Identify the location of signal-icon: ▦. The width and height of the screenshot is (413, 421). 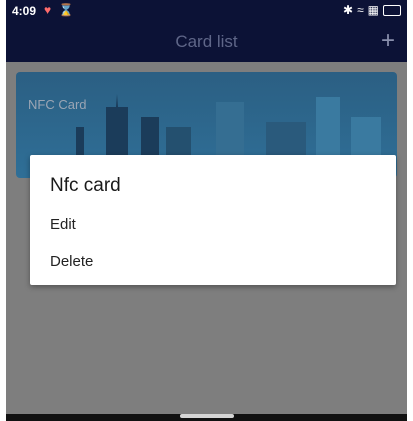
(373, 10).